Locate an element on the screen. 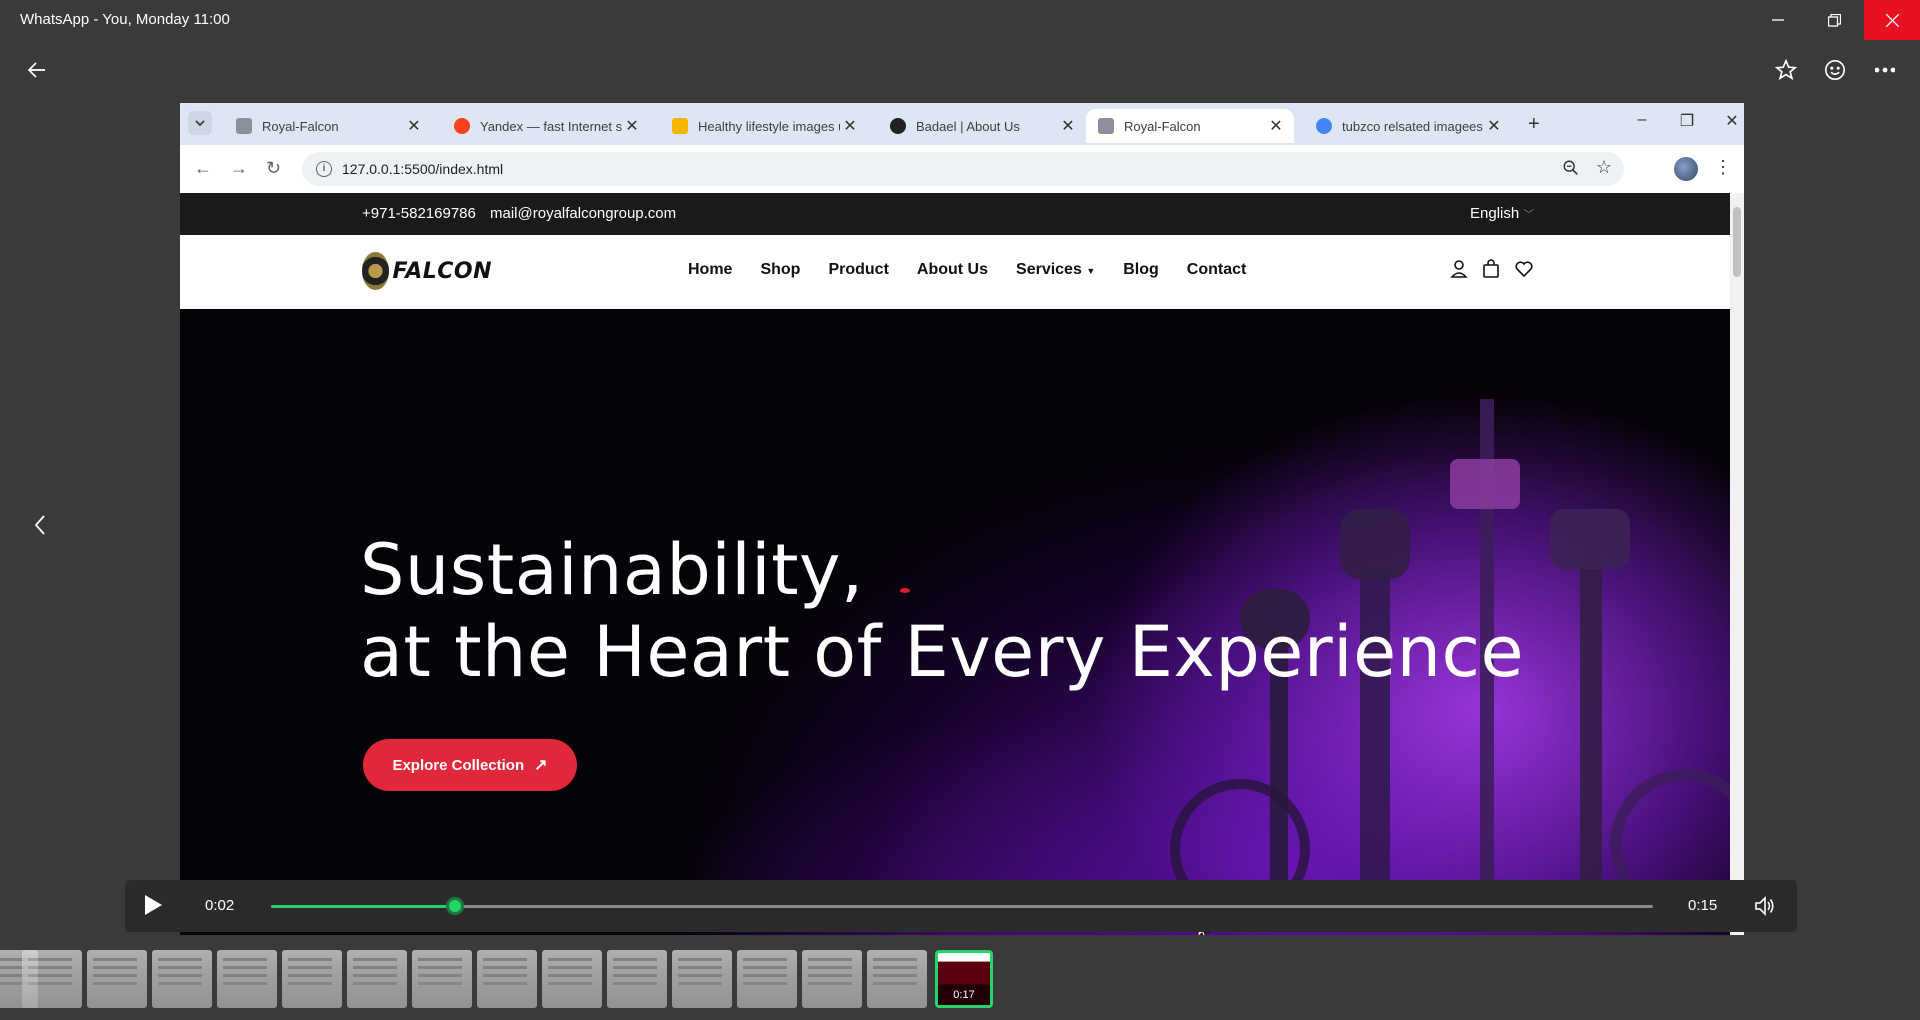 The image size is (1920, 1020). close-window-button is located at coordinates (1892, 20).